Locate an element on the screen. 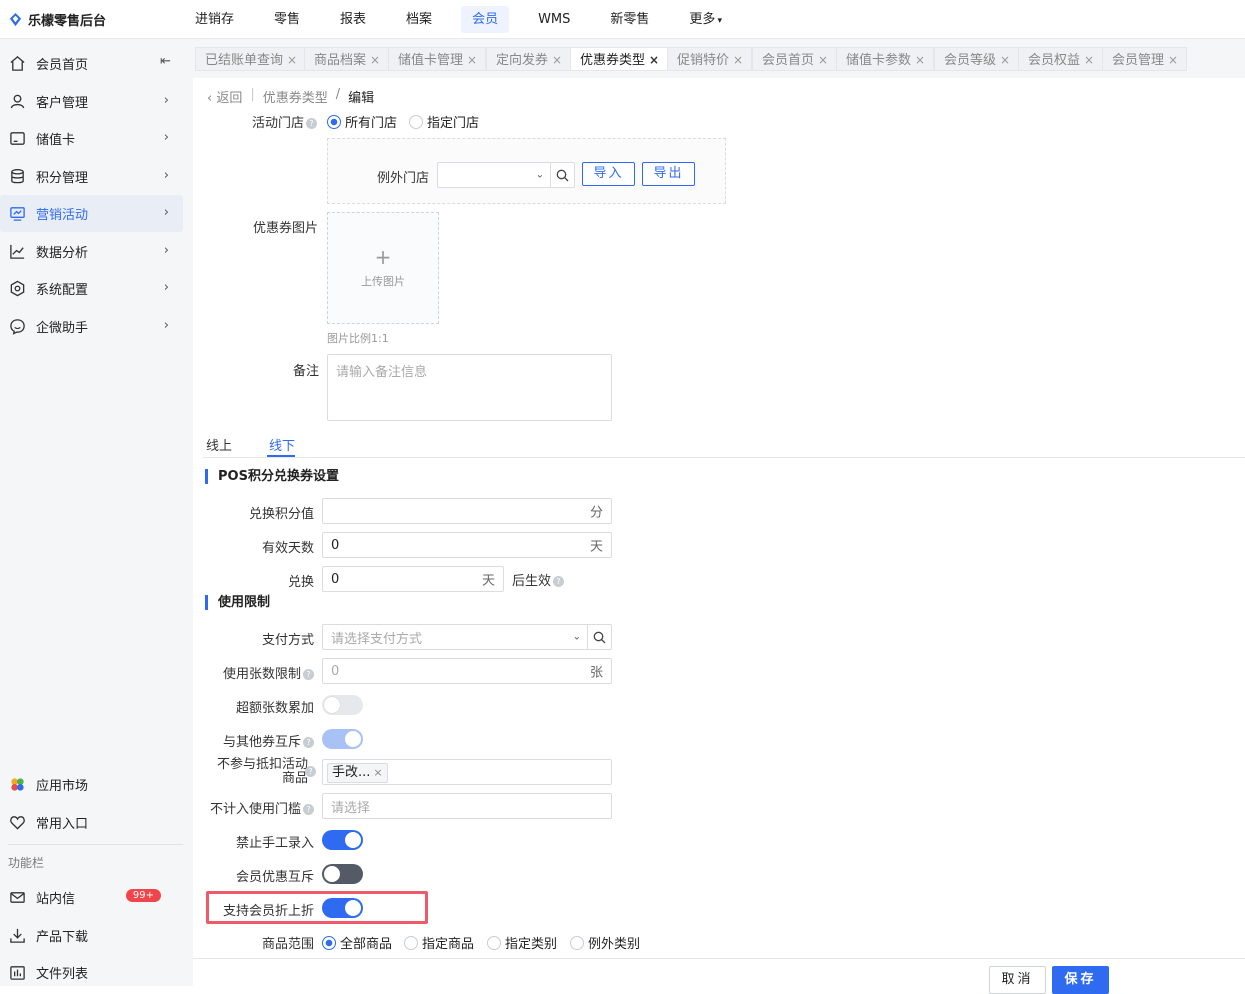 The height and width of the screenshot is (994, 1245). tab-product-archive: 商品档案 × is located at coordinates (347, 59).